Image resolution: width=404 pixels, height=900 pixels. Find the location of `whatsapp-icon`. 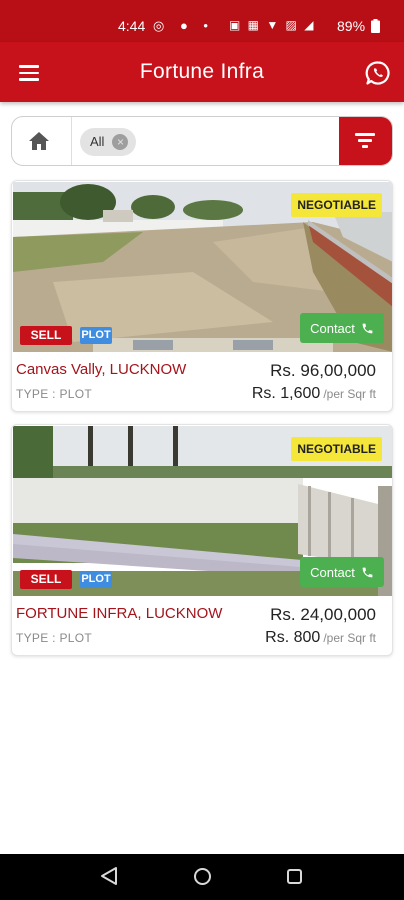

whatsapp-icon is located at coordinates (378, 73).